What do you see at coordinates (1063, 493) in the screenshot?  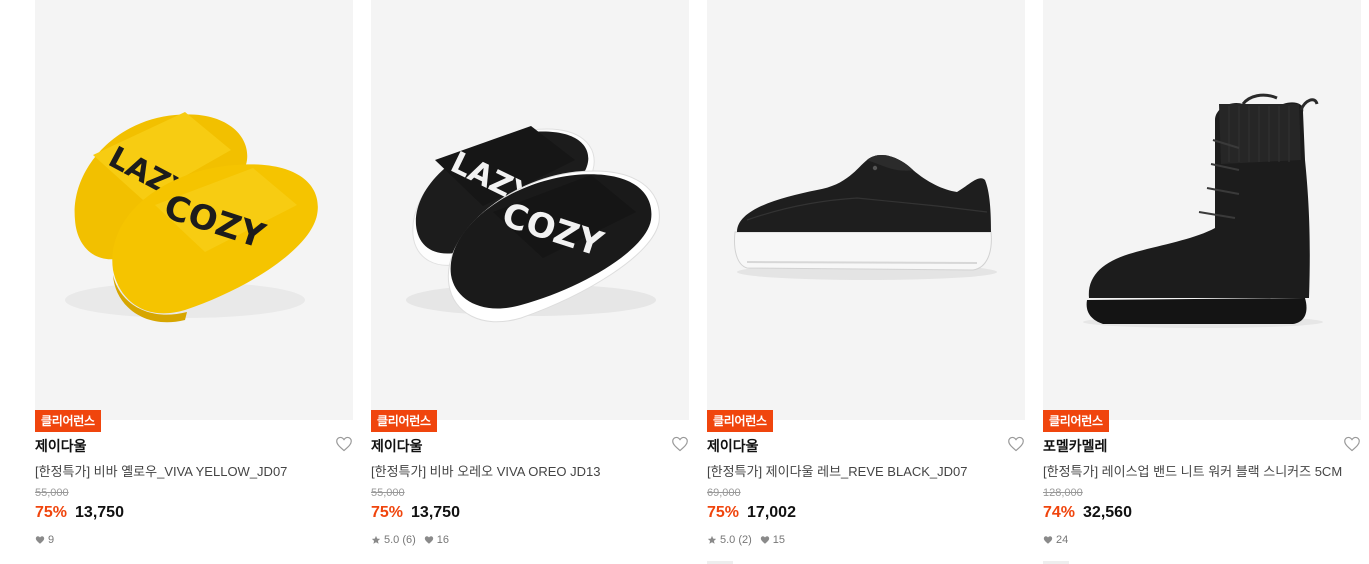 I see `original-price: 128,000` at bounding box center [1063, 493].